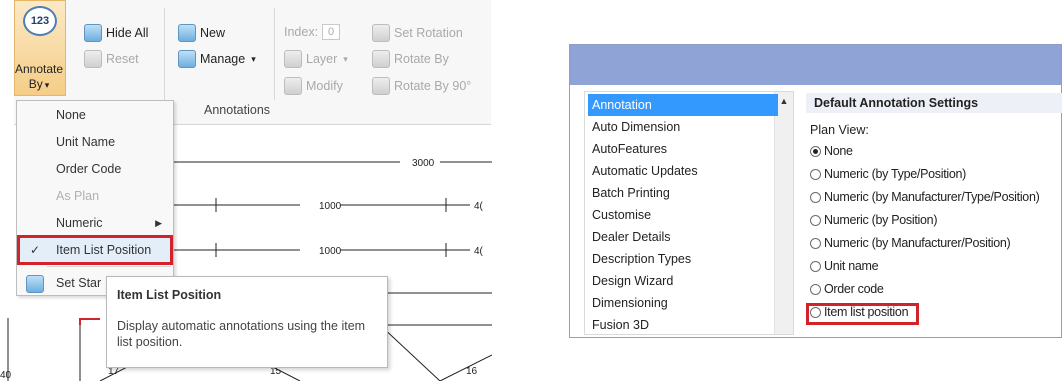 Image resolution: width=1062 pixels, height=381 pixels. Describe the element at coordinates (95, 115) in the screenshot. I see `menu-item-none: None` at that location.